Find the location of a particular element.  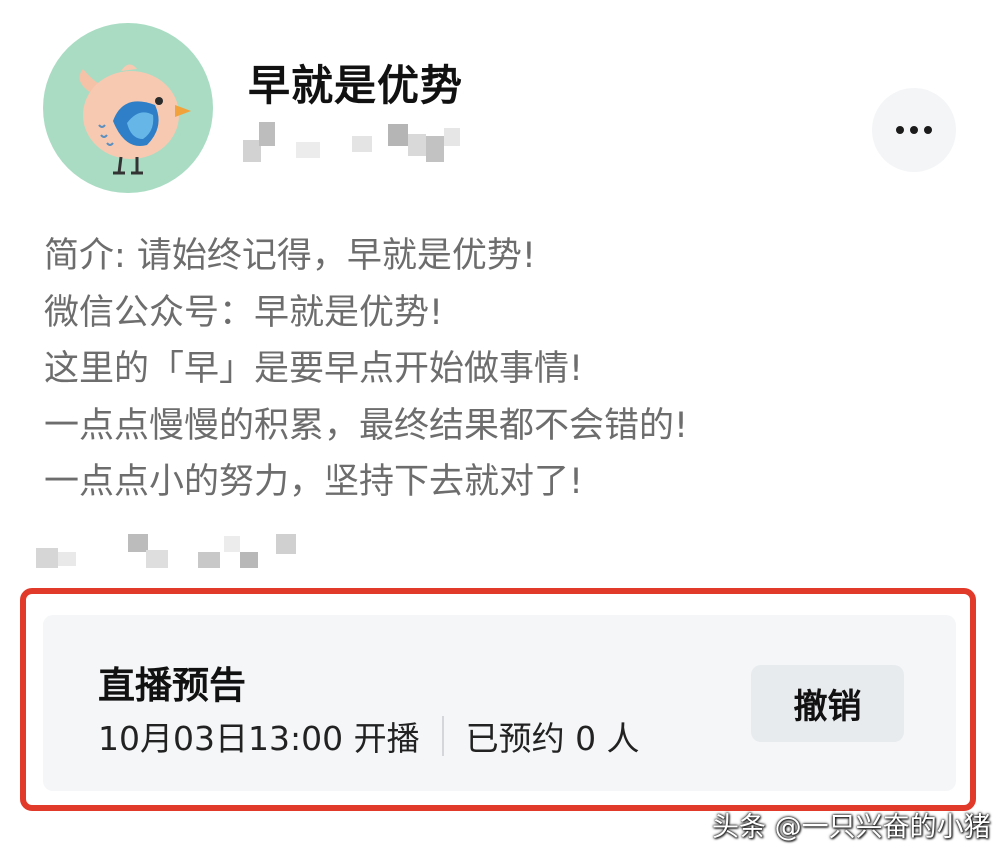

bio-line: 一点点慢慢的积累，最终结果都不会错的! is located at coordinates (366, 425).